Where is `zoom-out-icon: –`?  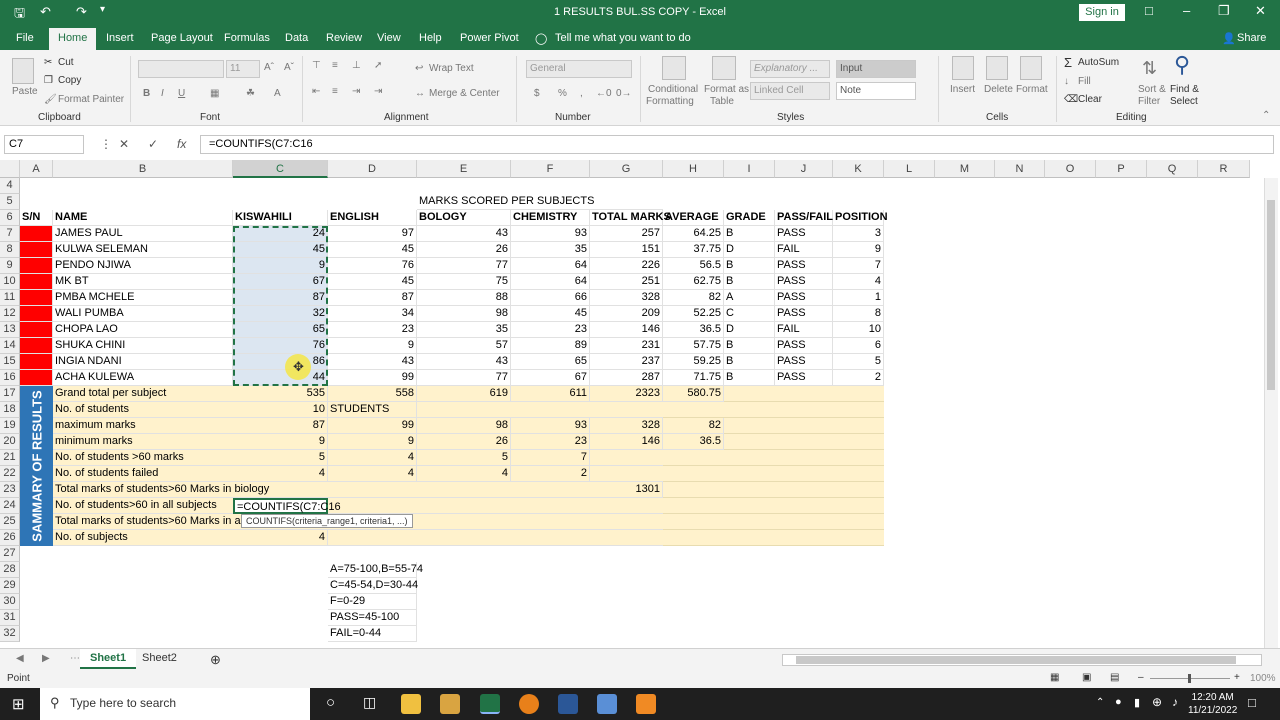
zoom-out-icon: – is located at coordinates (1141, 677).